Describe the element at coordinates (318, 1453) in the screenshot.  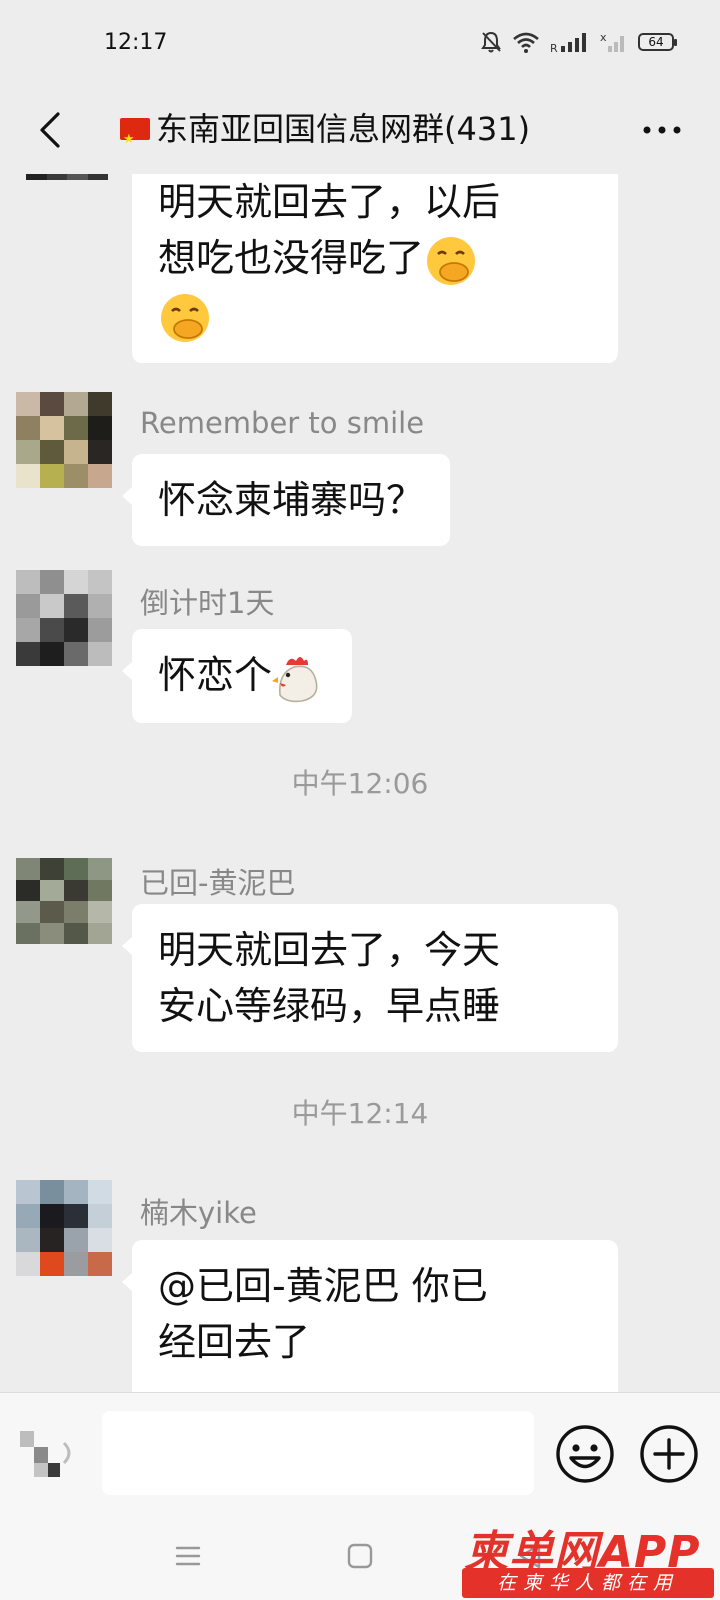
I see `message-input` at that location.